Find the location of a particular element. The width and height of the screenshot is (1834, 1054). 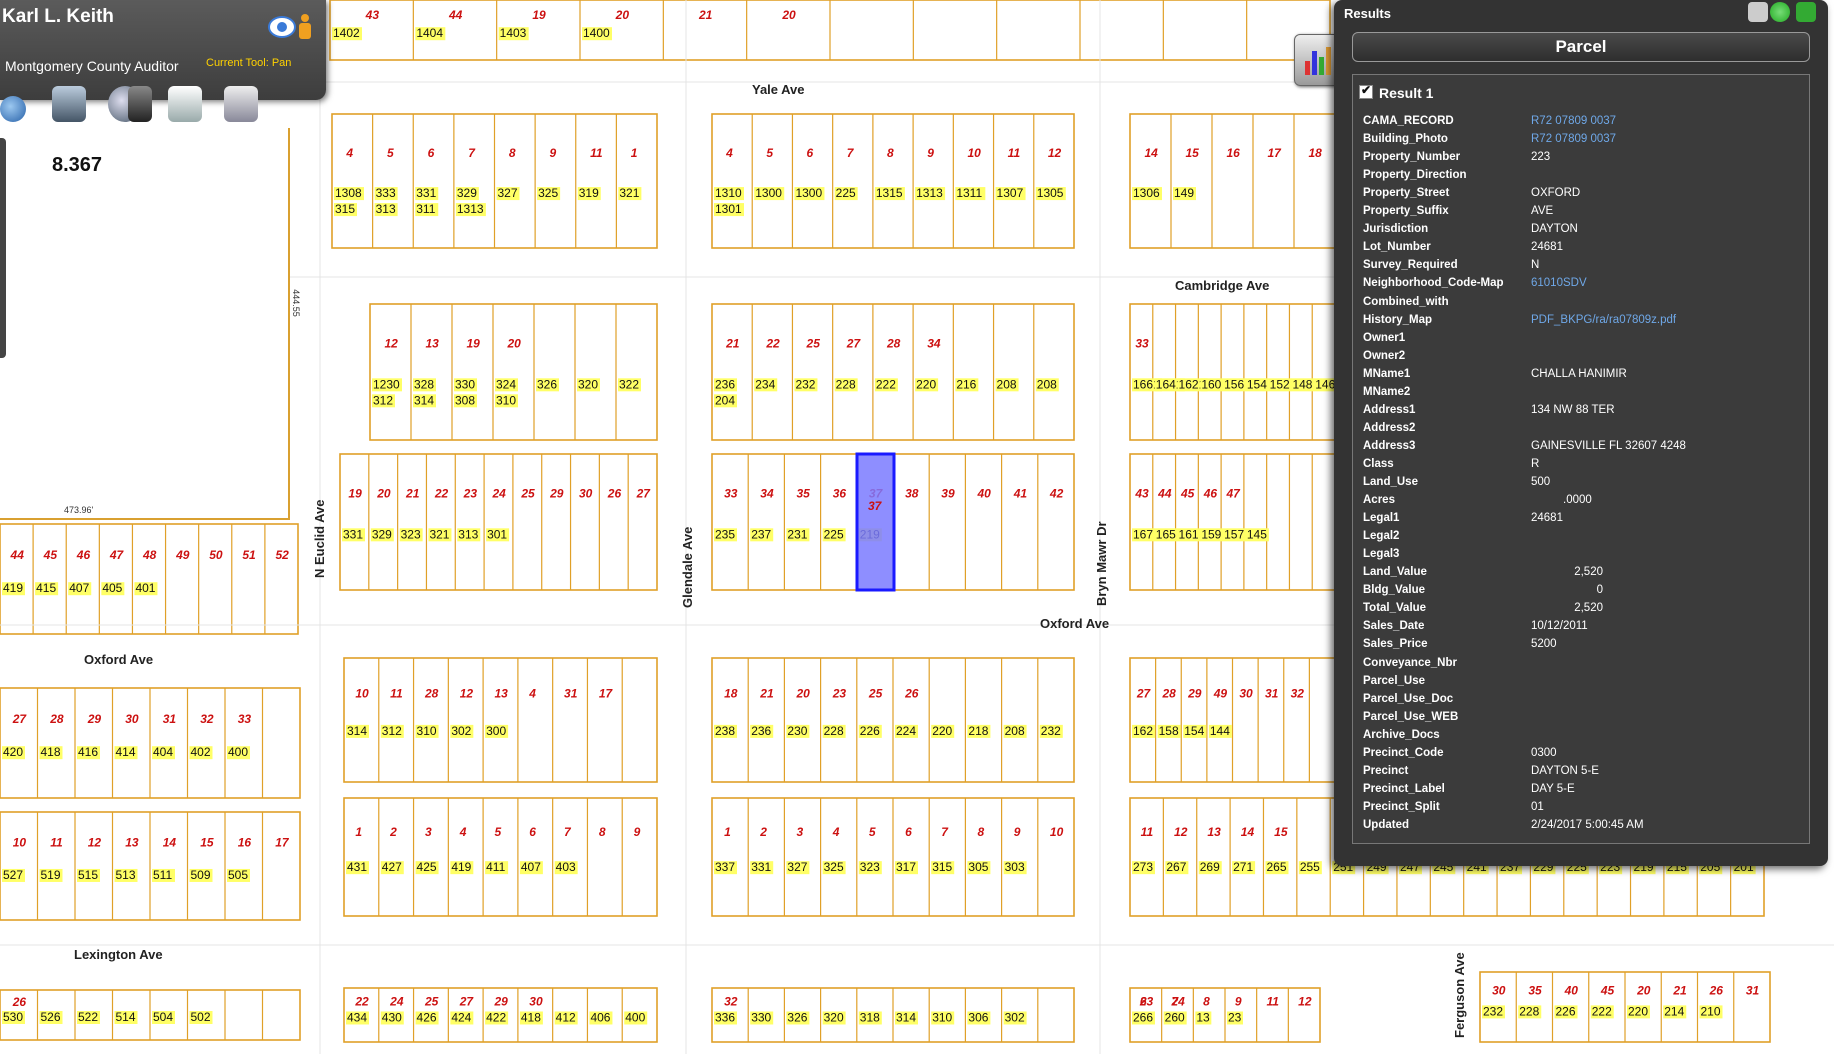

field-row-parcel-use: Parcel_Use is located at coordinates (1583, 684).